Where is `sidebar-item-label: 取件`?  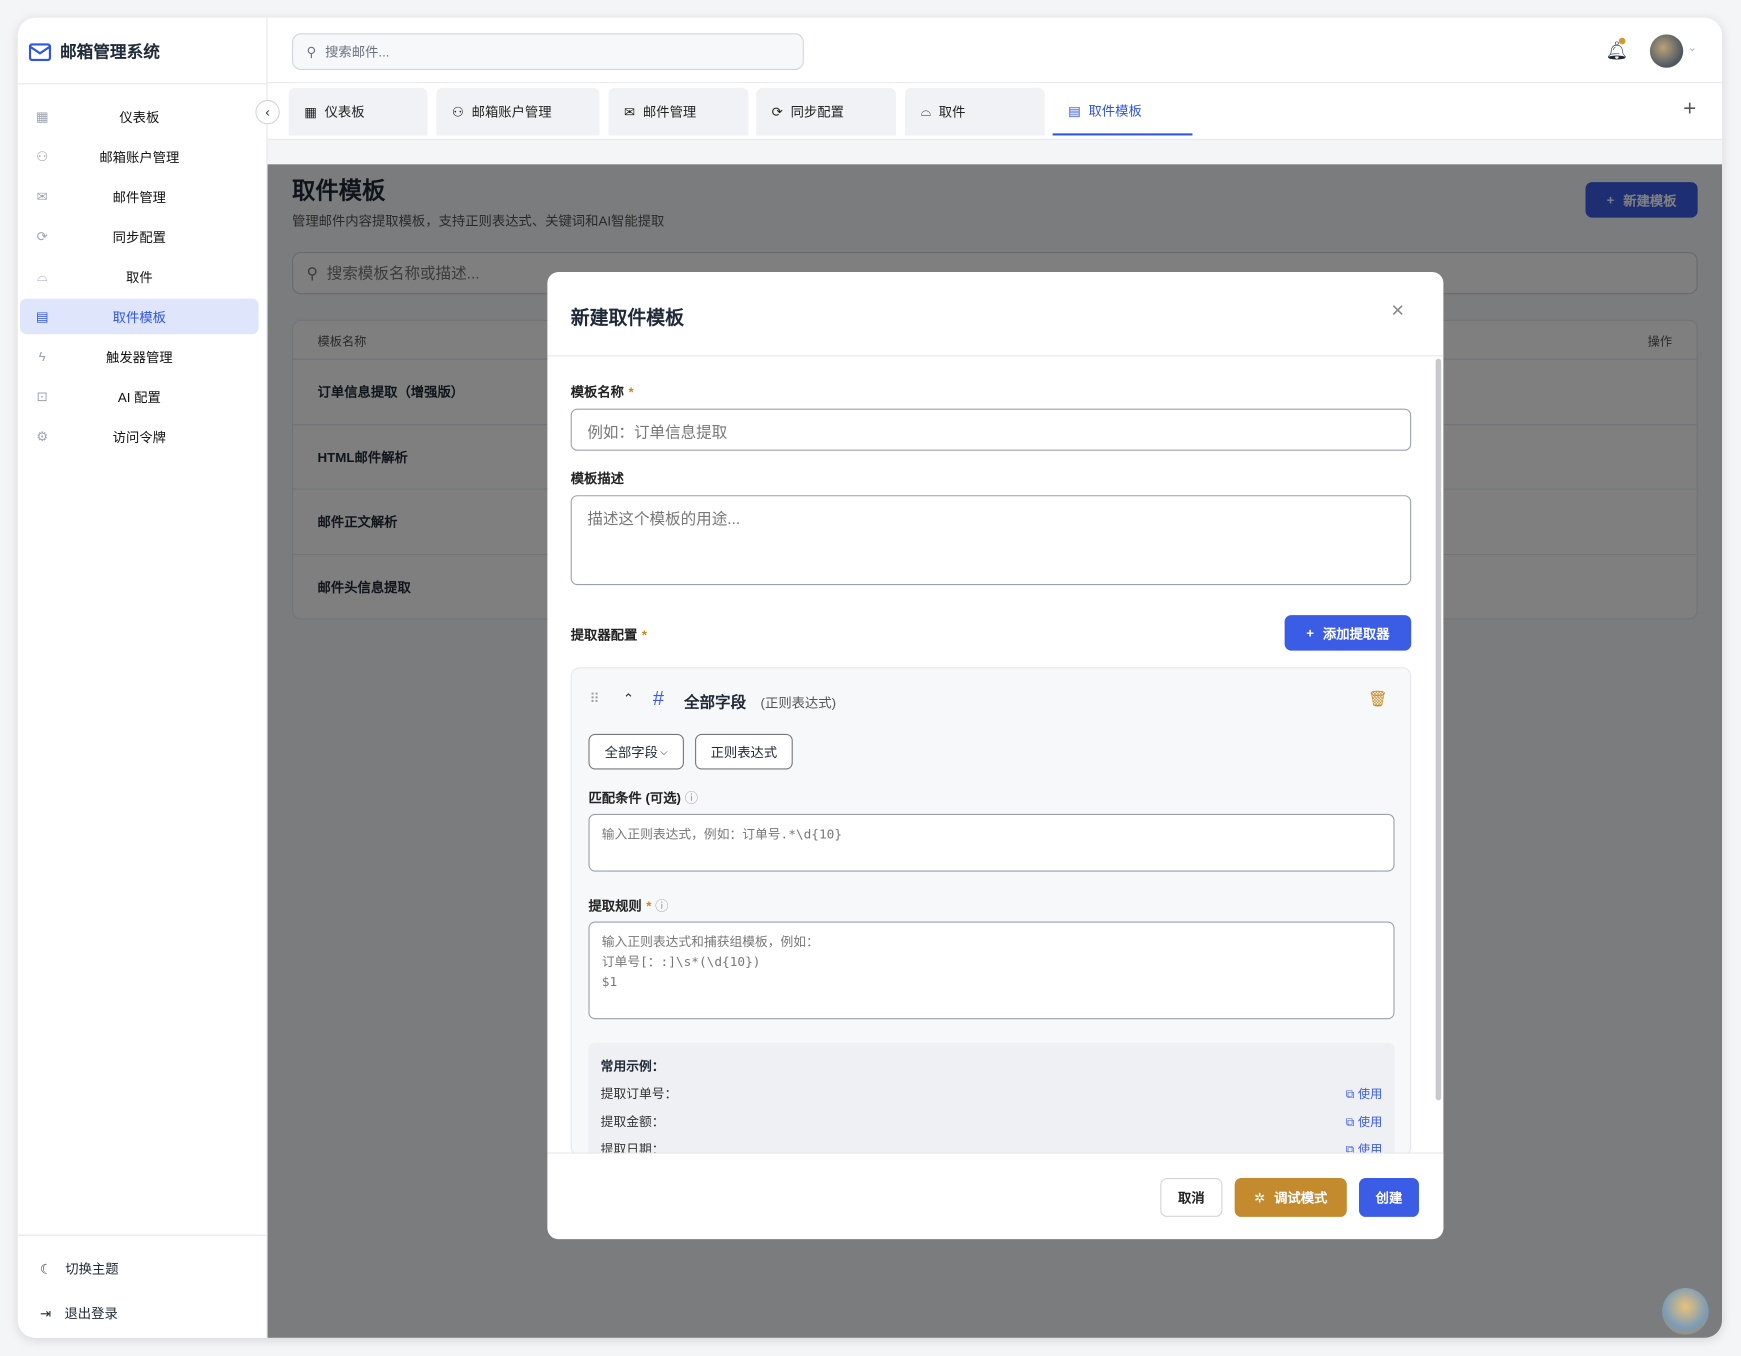 sidebar-item-label: 取件 is located at coordinates (139, 277).